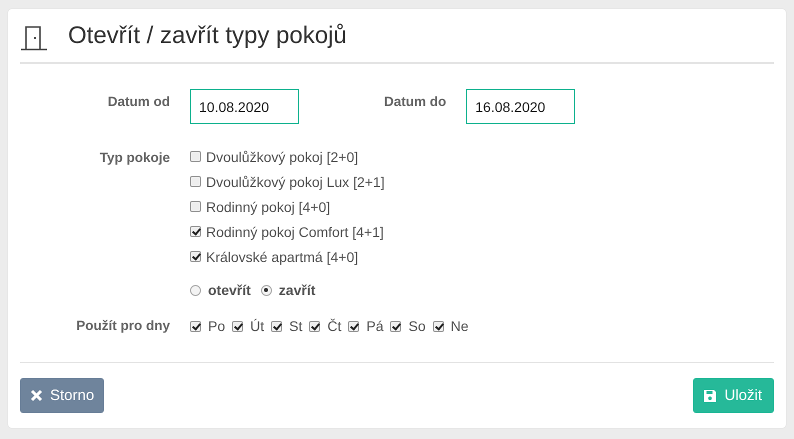 This screenshot has height=439, width=794. Describe the element at coordinates (122, 325) in the screenshot. I see `field-label: Použít pro dny` at that location.